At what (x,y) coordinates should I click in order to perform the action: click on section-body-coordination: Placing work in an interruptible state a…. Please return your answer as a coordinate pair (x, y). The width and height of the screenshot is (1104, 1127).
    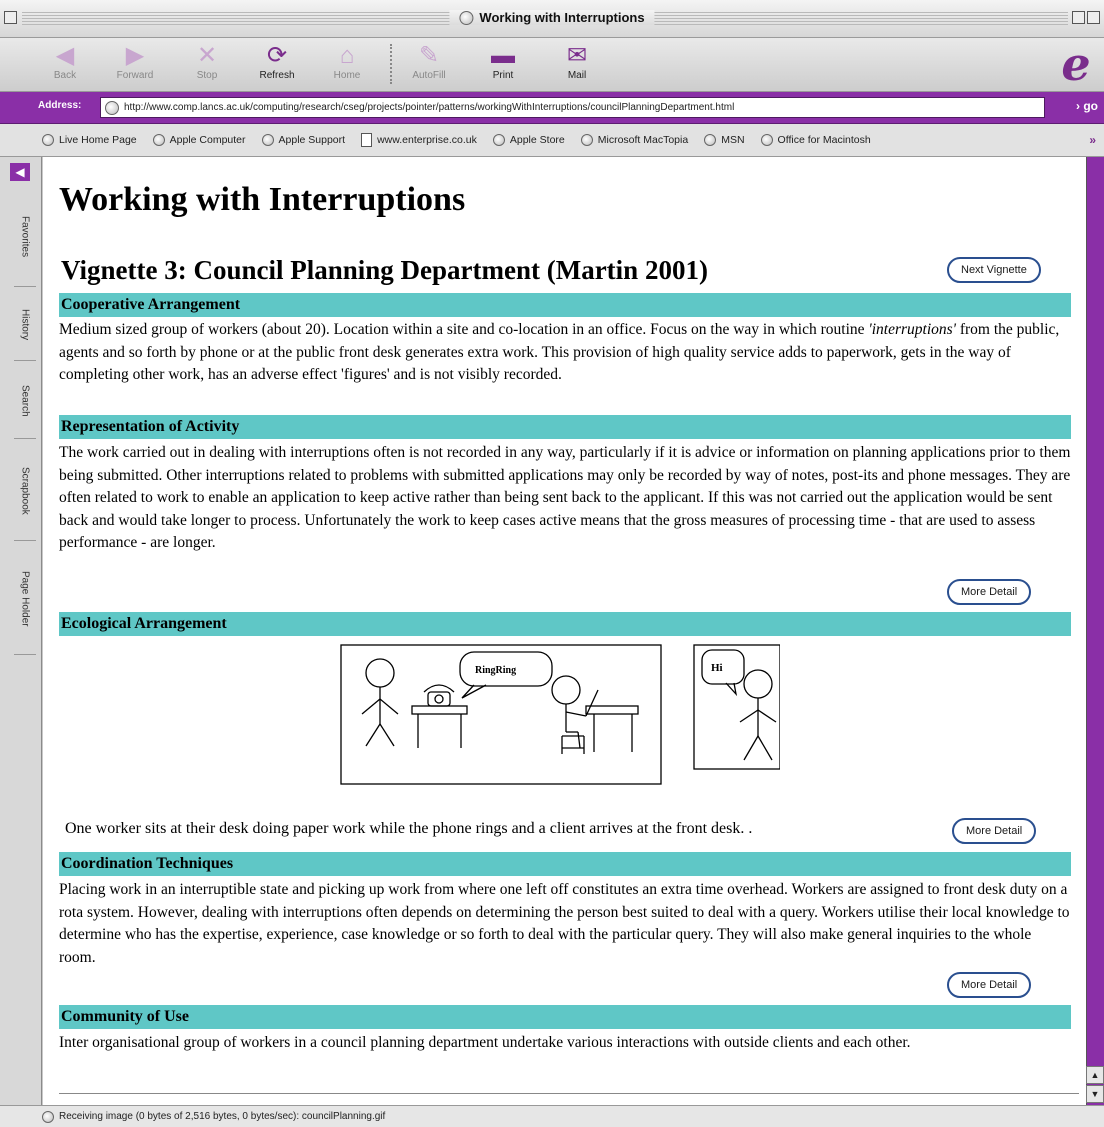
    Looking at the image, I should click on (564, 923).